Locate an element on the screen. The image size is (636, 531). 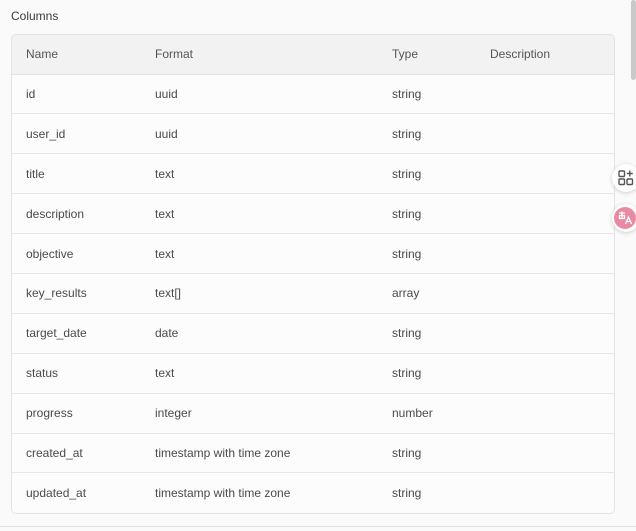
table-row: status text string is located at coordinates (313, 373).